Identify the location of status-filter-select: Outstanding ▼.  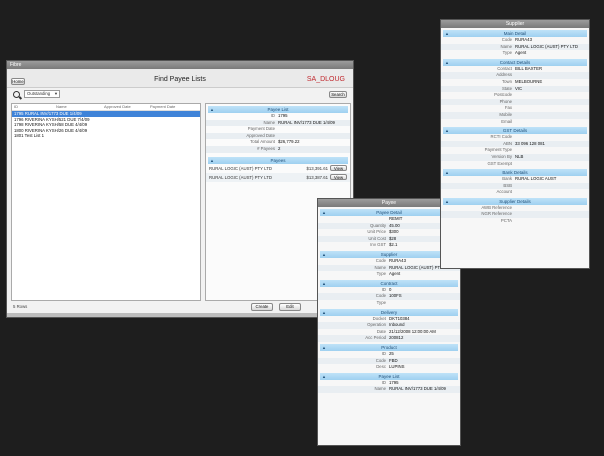
(42, 94).